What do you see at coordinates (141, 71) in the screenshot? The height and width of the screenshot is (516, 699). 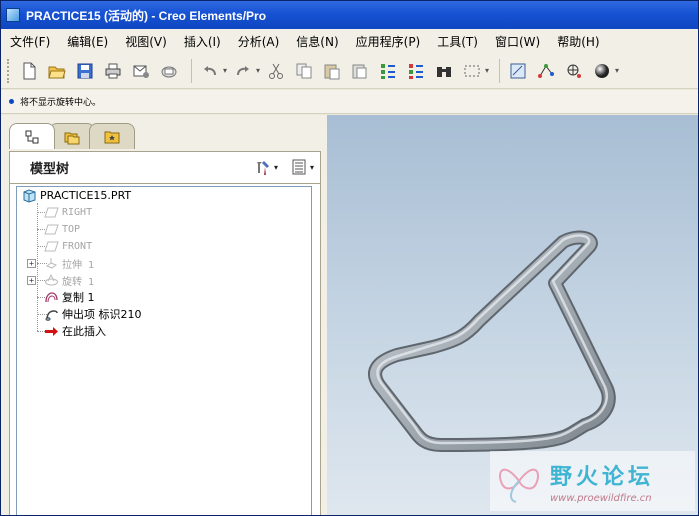 I see `send-mail-icon` at bounding box center [141, 71].